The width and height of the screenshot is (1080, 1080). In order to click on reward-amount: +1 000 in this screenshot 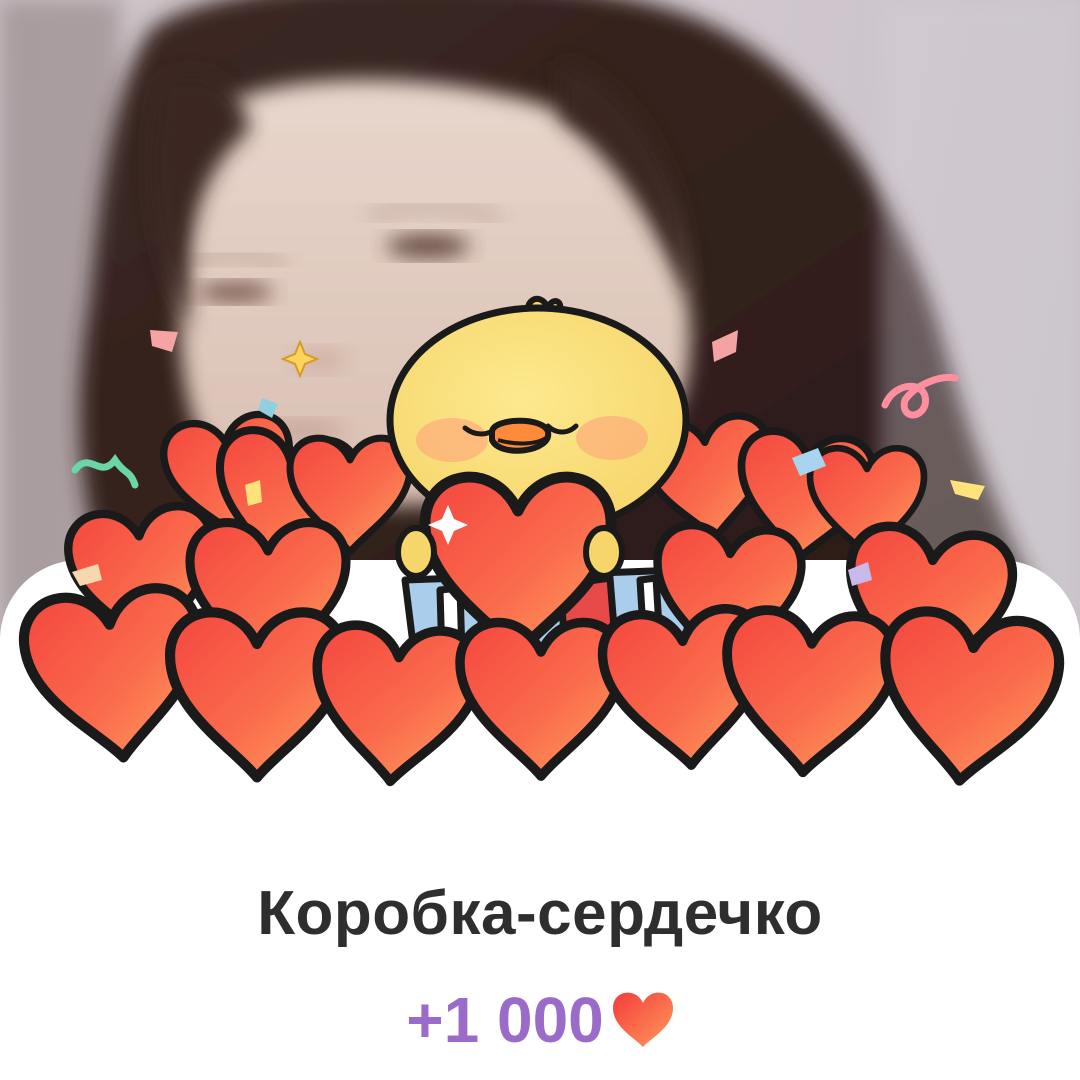, I will do `click(505, 1020)`.